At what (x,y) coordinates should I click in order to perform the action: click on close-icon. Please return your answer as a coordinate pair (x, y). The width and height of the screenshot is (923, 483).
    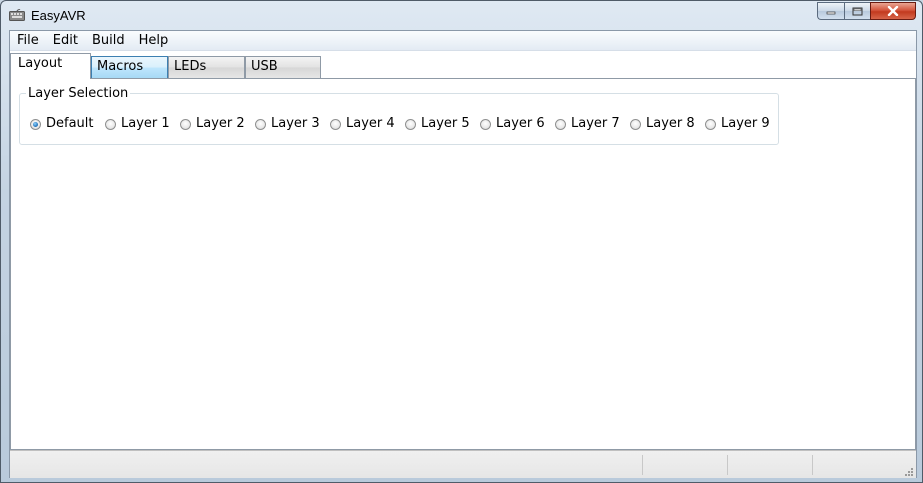
    Looking at the image, I should click on (893, 11).